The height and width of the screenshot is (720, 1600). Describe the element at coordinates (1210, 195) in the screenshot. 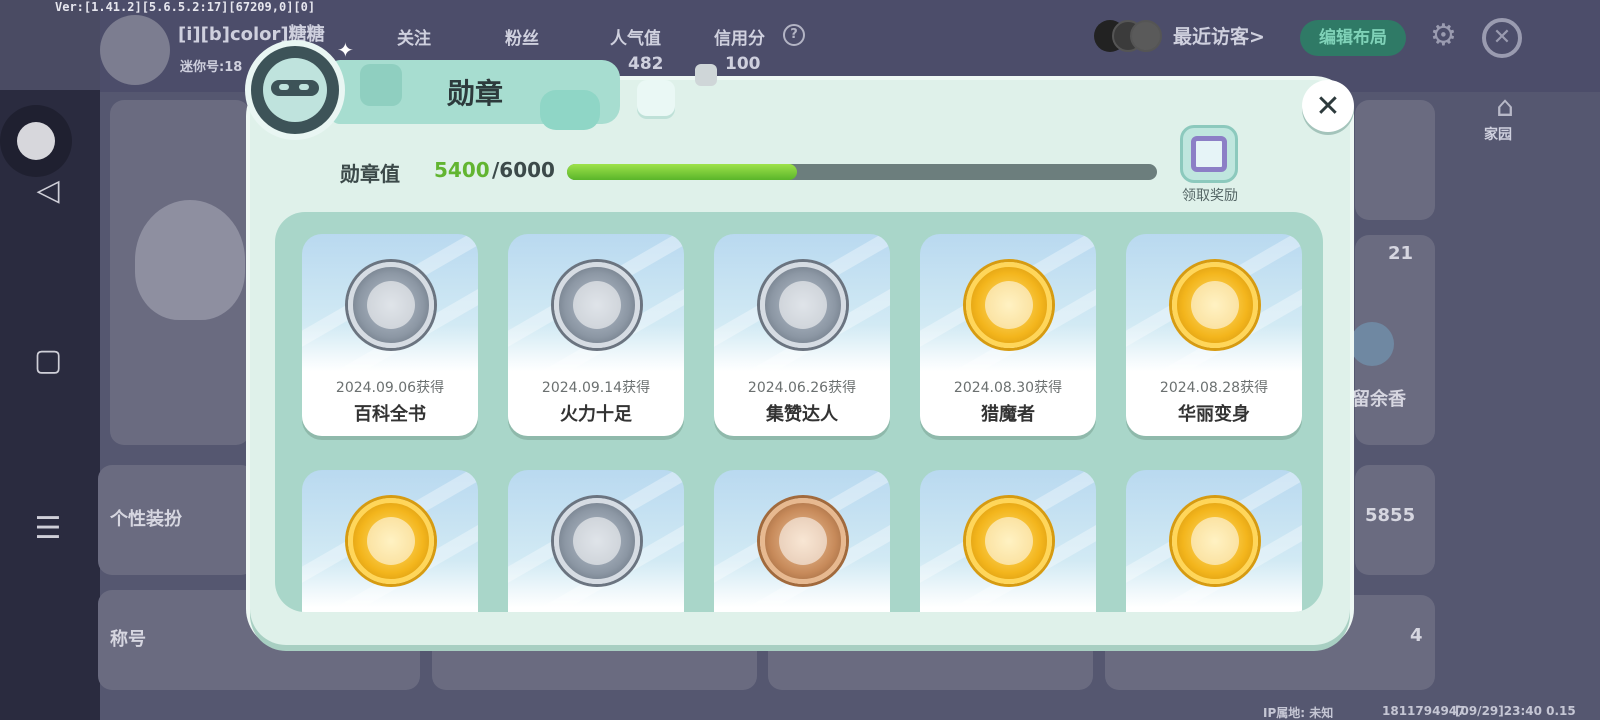

I see `claim-reward-label: 领取奖励` at that location.